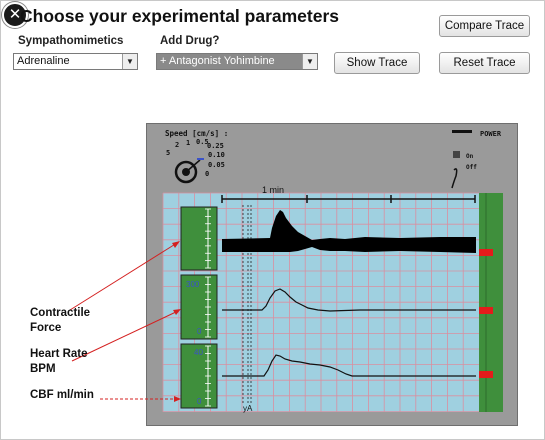 The width and height of the screenshot is (545, 440). What do you see at coordinates (193, 284) in the screenshot?
I see `gauge1-top-label: 300` at bounding box center [193, 284].